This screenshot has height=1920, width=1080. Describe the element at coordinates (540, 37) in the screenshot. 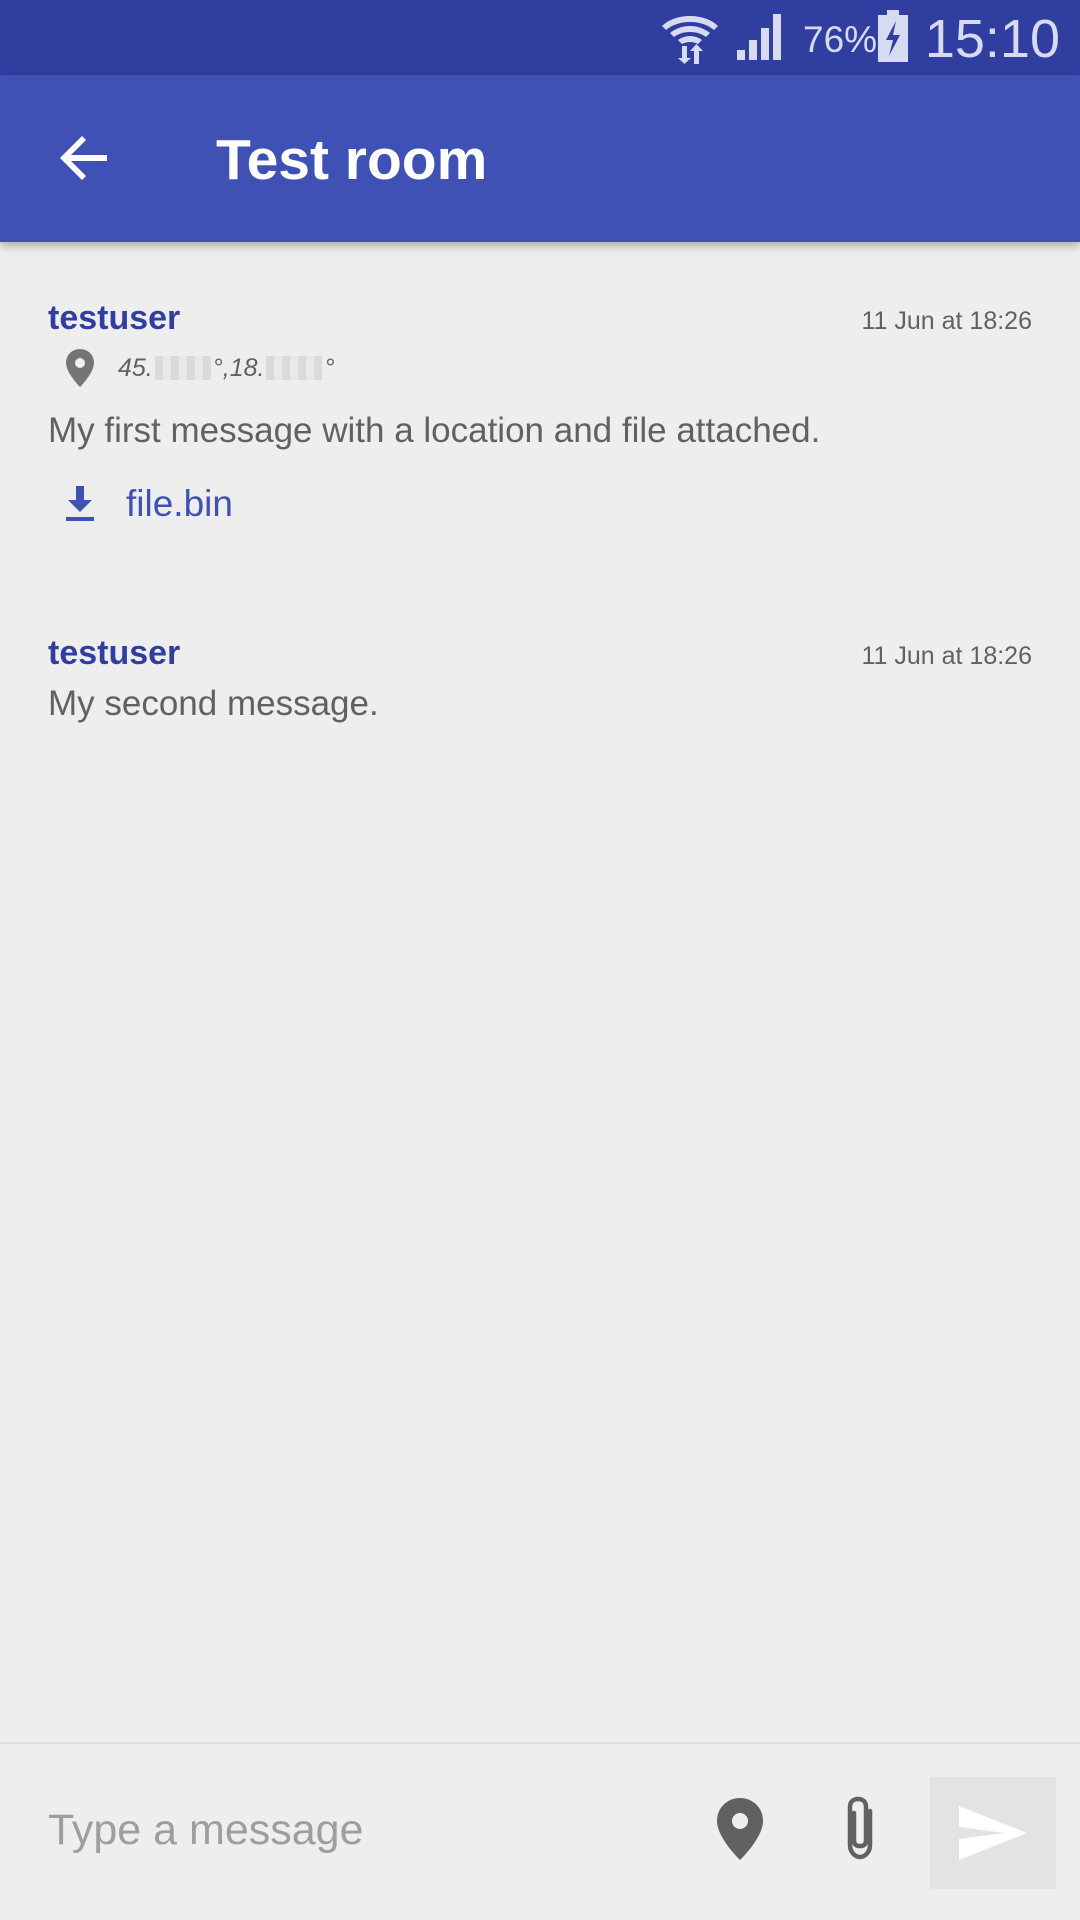

I see `status-bar: 76% 15:10` at that location.